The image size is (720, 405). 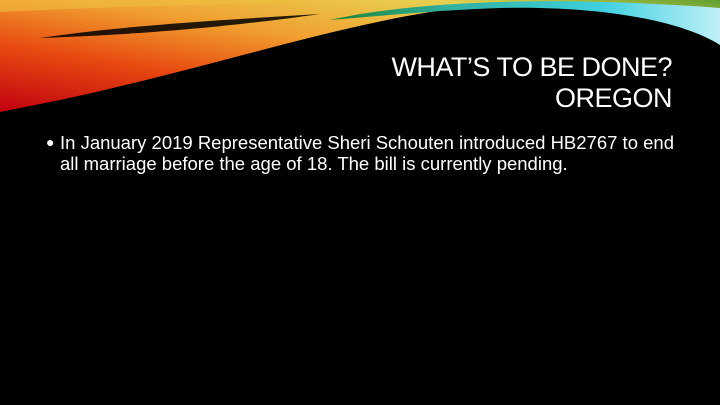 What do you see at coordinates (531, 67) in the screenshot?
I see `title-line-1: WHAT’S TO BE DONE?` at bounding box center [531, 67].